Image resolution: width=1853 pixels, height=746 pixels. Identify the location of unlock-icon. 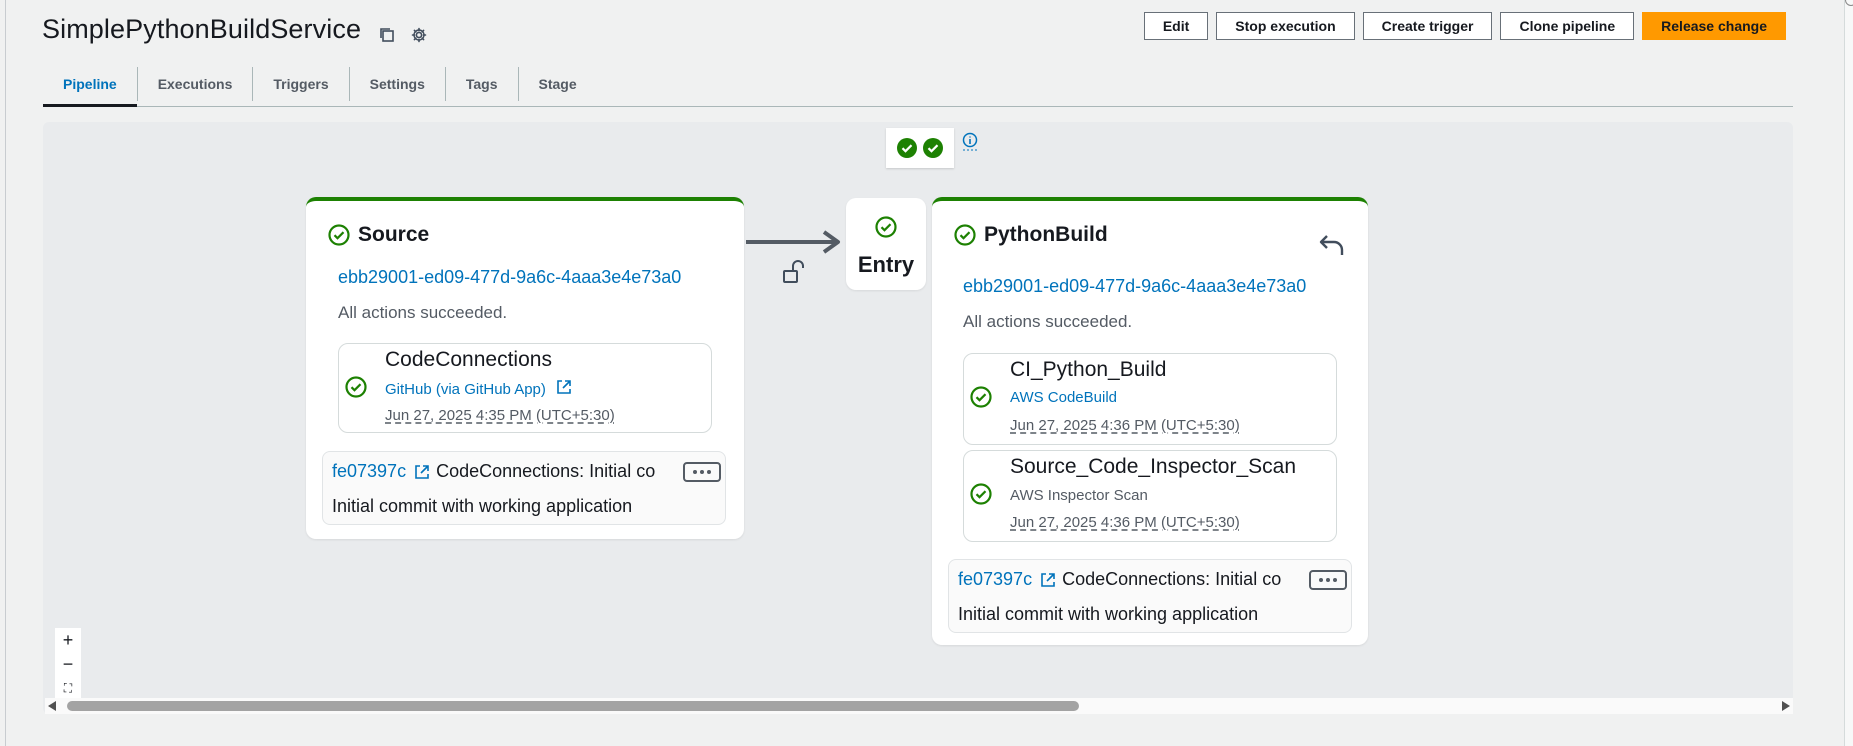
(793, 272).